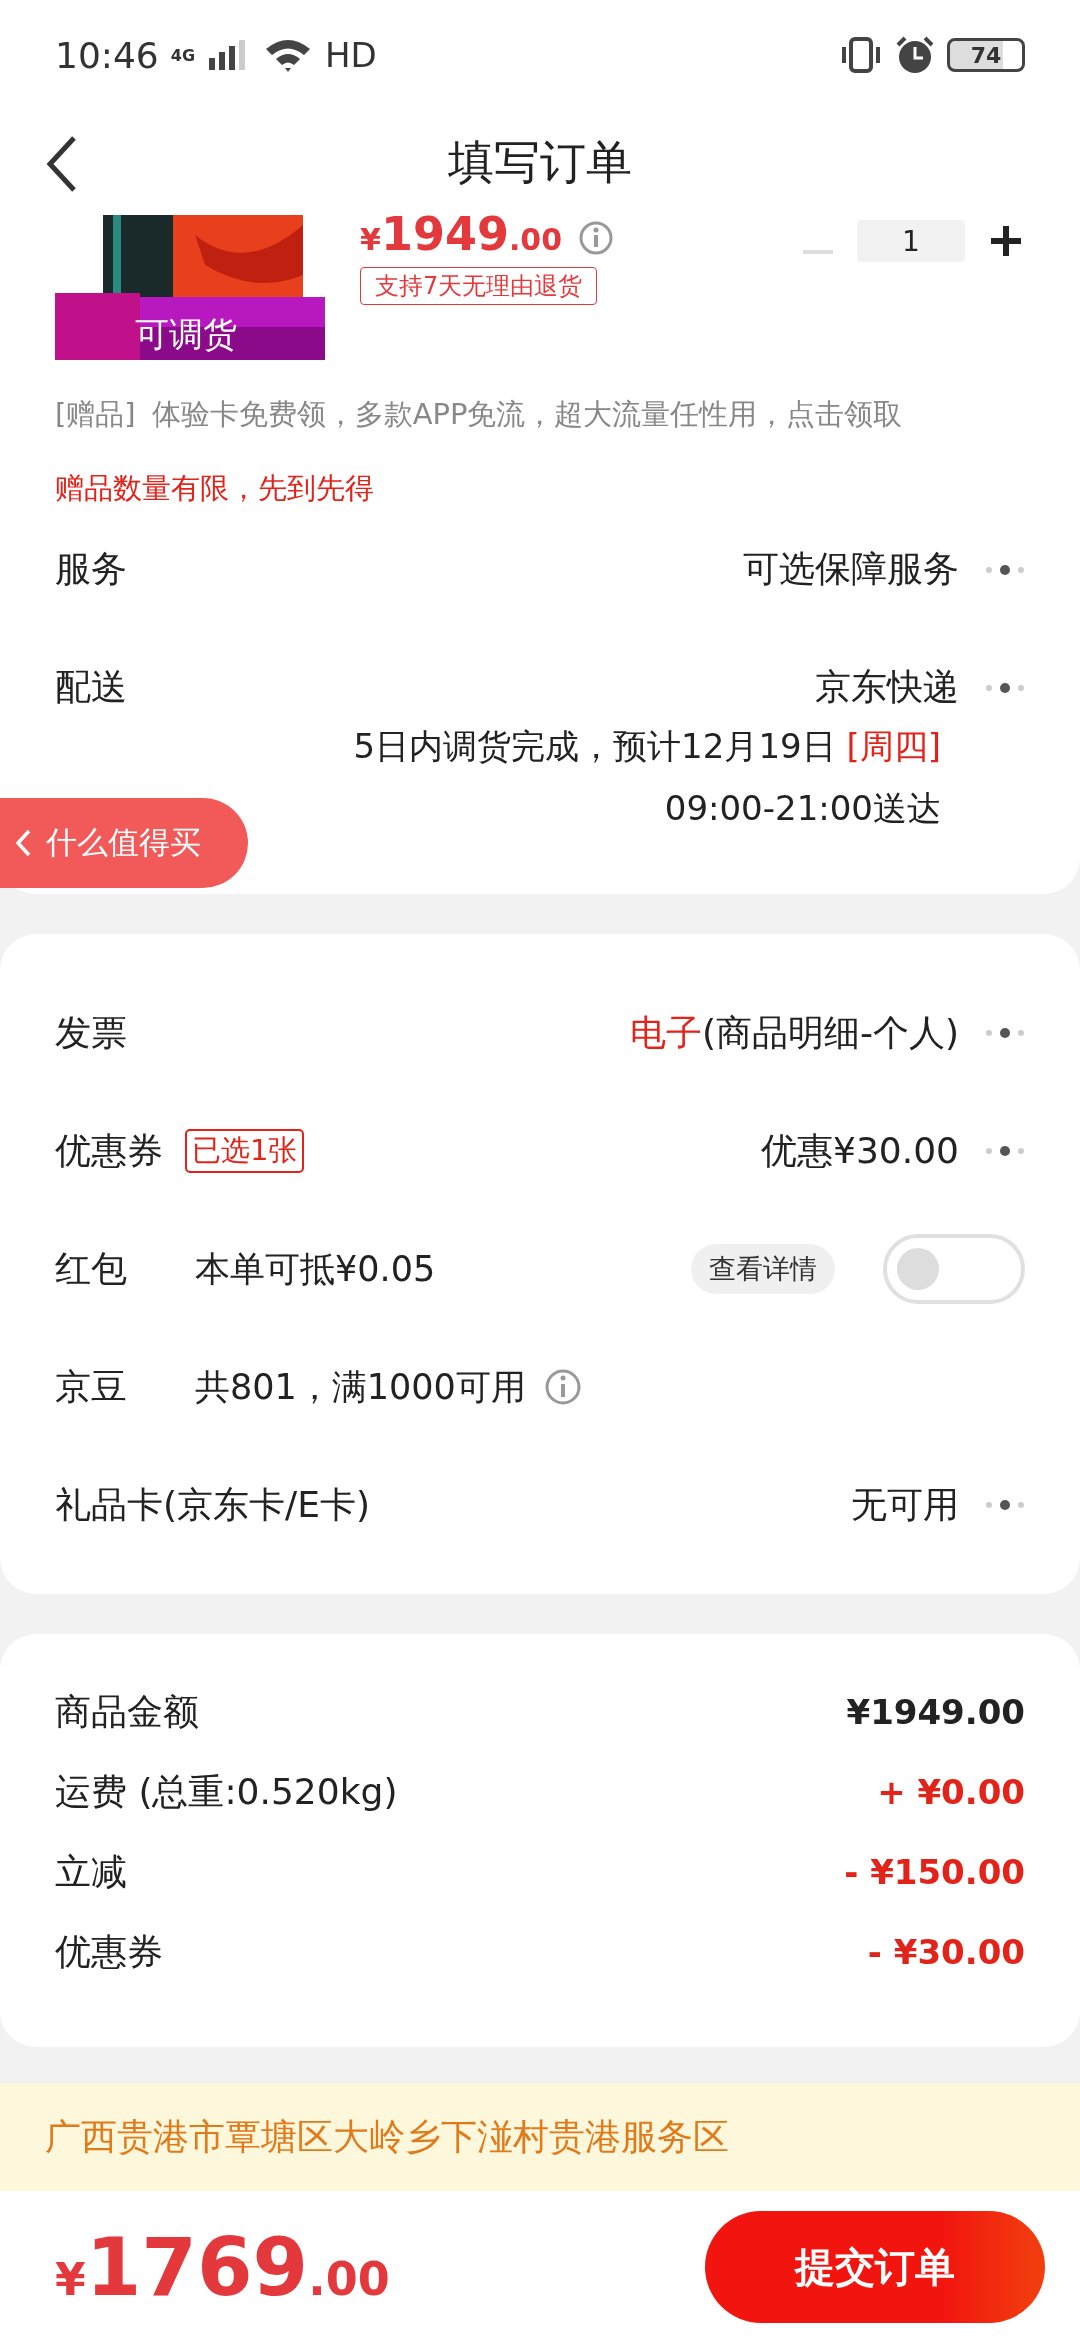 This screenshot has width=1080, height=2340. What do you see at coordinates (935, 1712) in the screenshot?
I see `summary-value: ¥1949.00` at bounding box center [935, 1712].